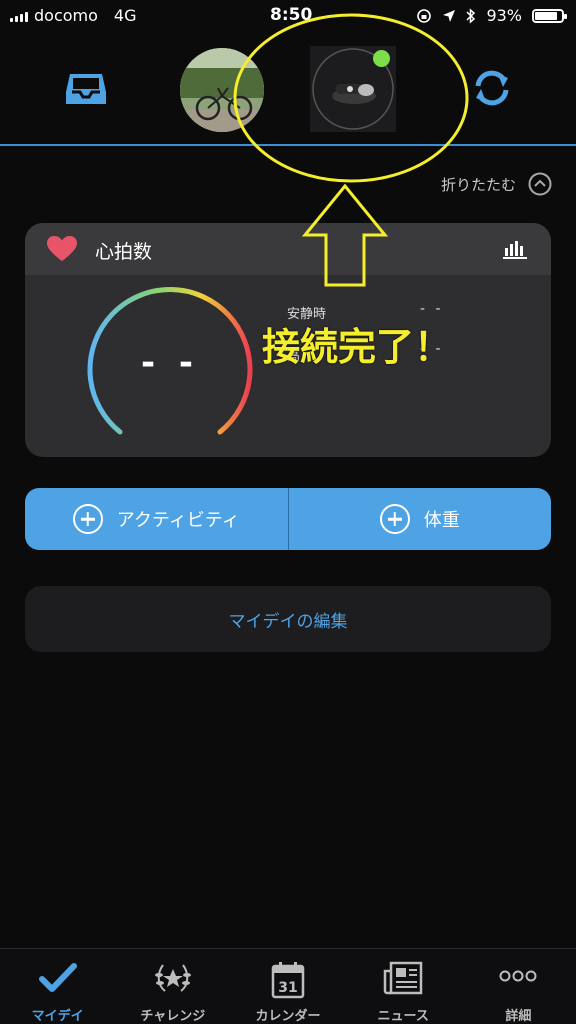 The image size is (576, 1024). Describe the element at coordinates (124, 252) in the screenshot. I see `heart-rate-title: 心拍数` at that location.